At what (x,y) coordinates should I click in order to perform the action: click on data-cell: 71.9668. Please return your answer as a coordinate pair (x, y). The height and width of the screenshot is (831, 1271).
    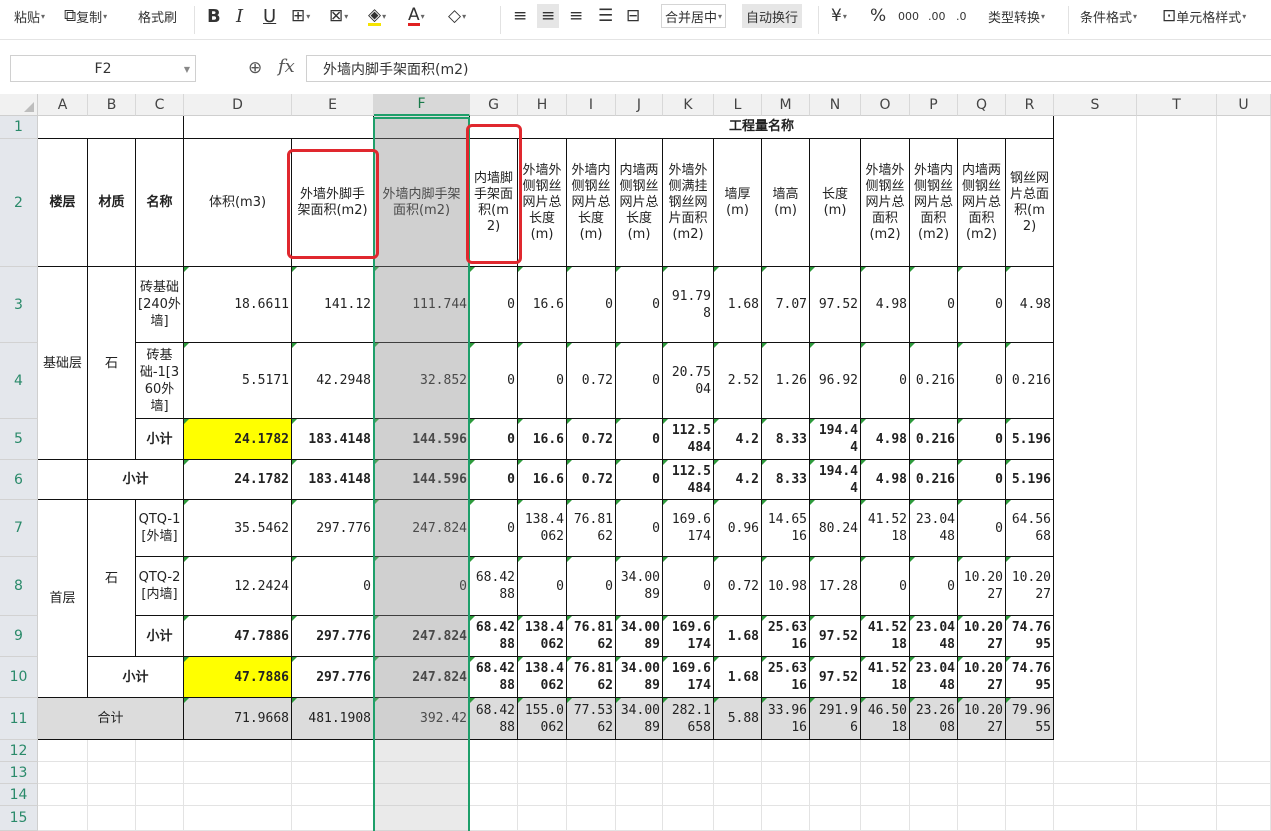
    Looking at the image, I should click on (238, 719).